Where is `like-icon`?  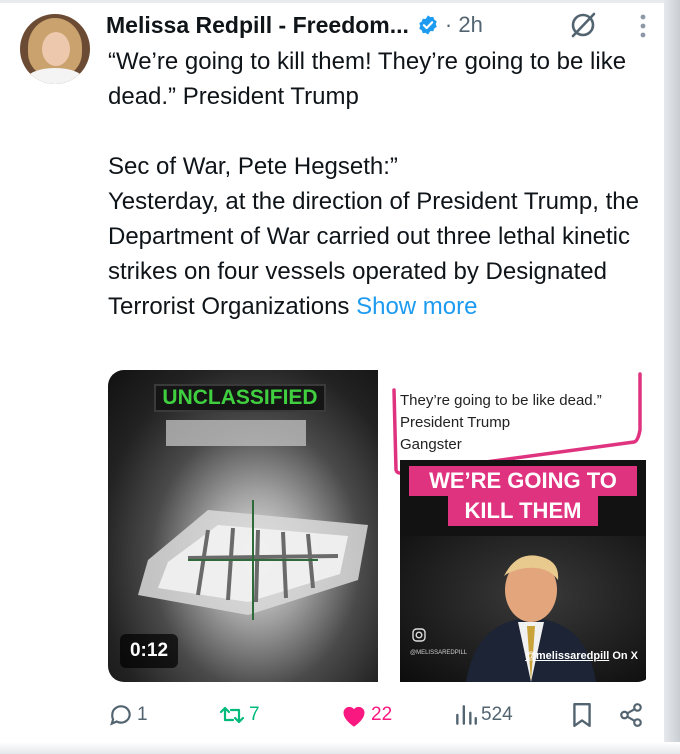 like-icon is located at coordinates (354, 716).